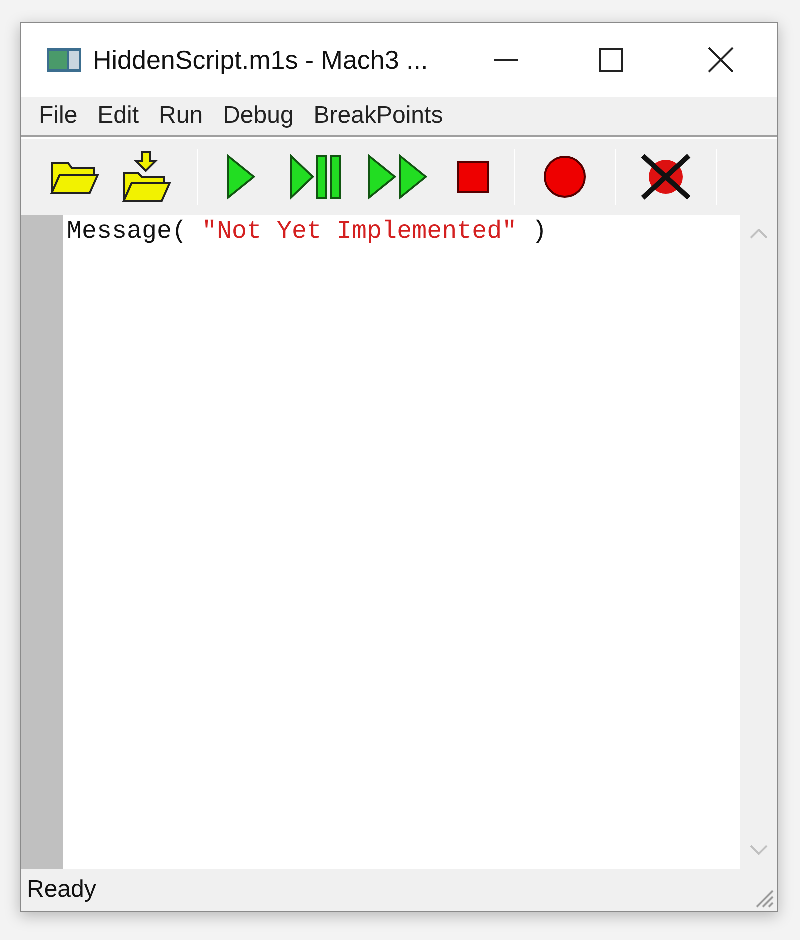 This screenshot has height=940, width=800. Describe the element at coordinates (61, 890) in the screenshot. I see `status-text: Ready` at that location.